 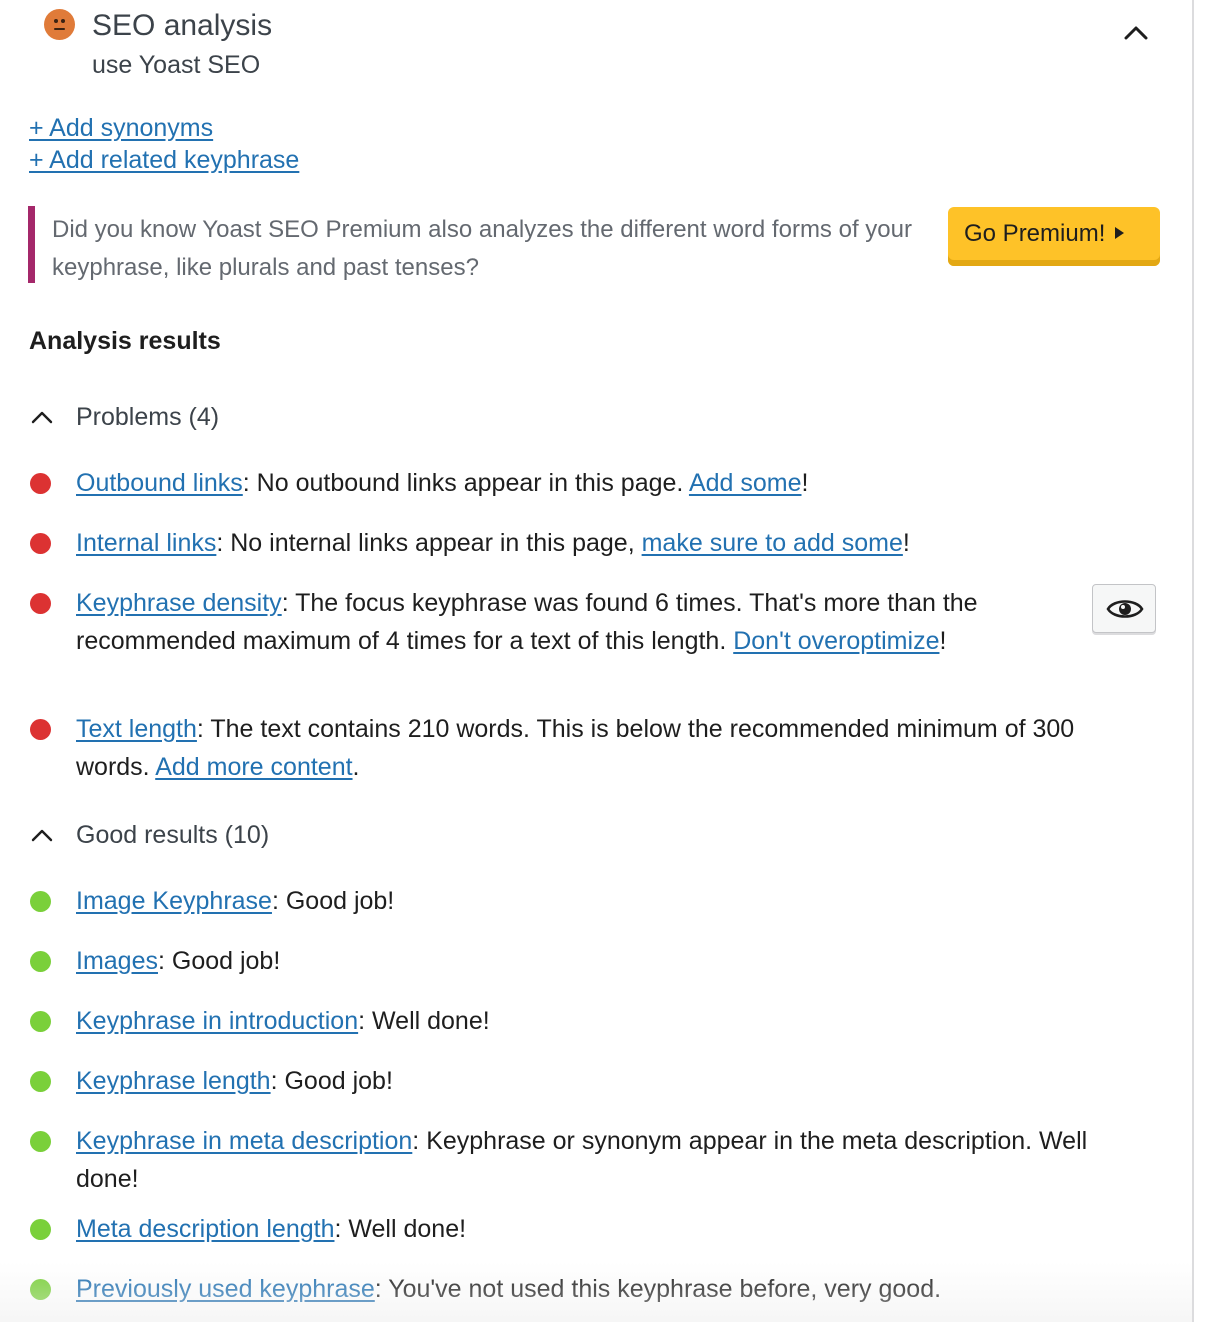 I want to click on caret-right-icon, so click(x=1120, y=232).